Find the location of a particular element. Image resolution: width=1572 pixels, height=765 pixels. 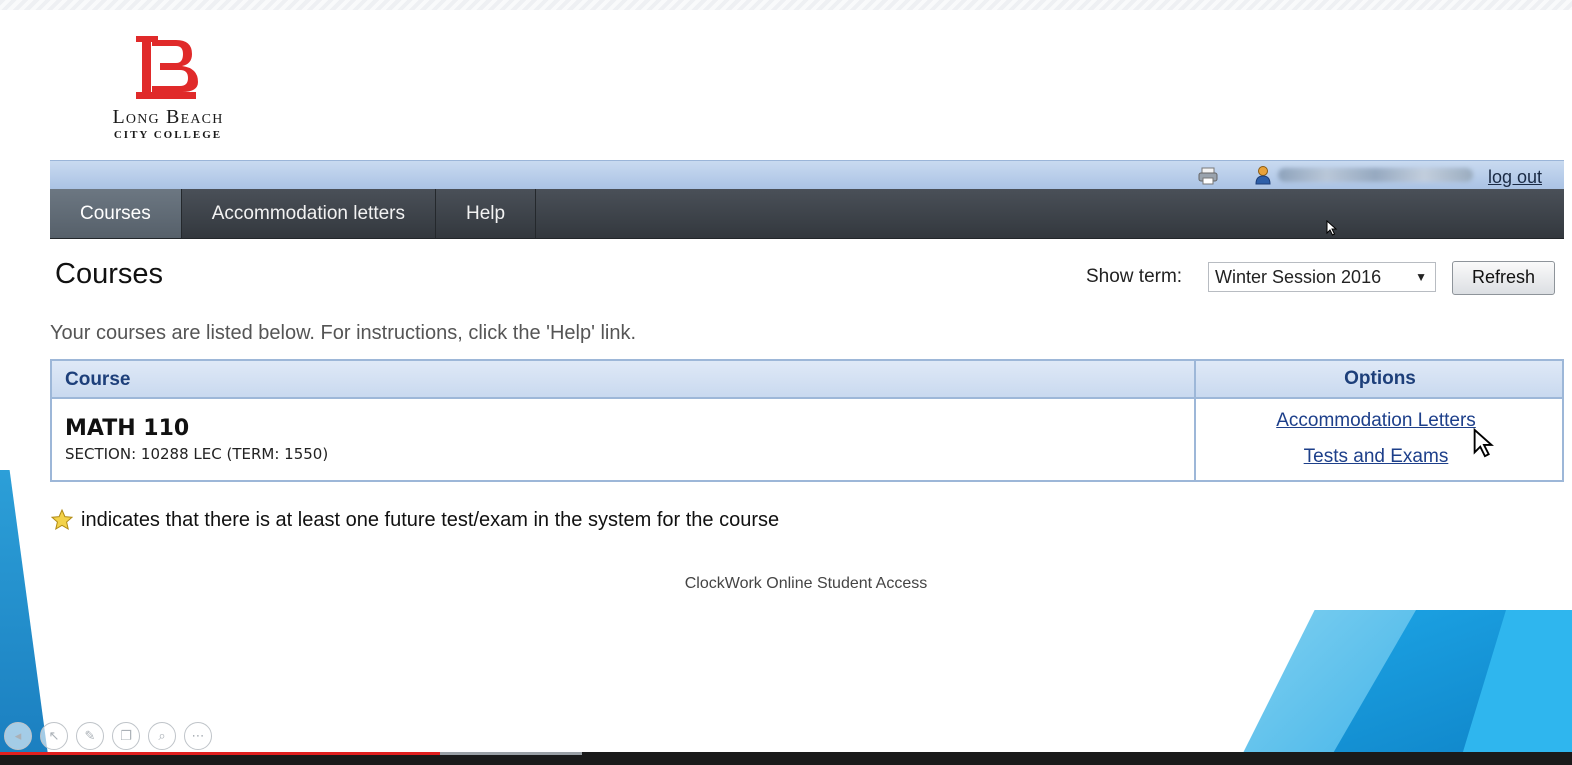

printer-icon is located at coordinates (1208, 176).